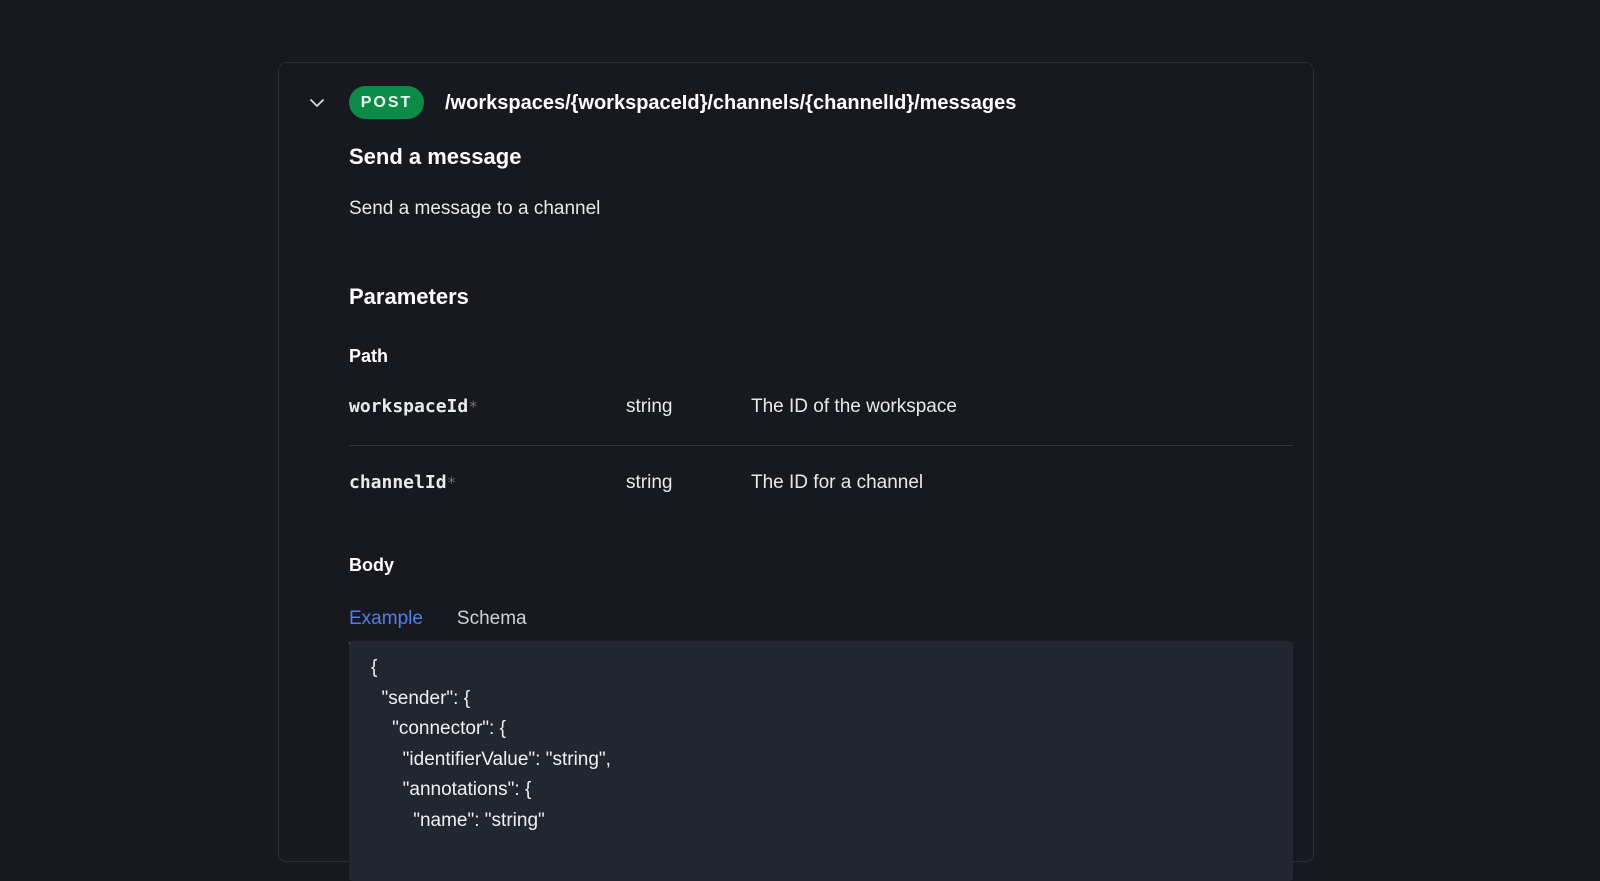  What do you see at coordinates (374, 667) in the screenshot?
I see `code-line: {` at bounding box center [374, 667].